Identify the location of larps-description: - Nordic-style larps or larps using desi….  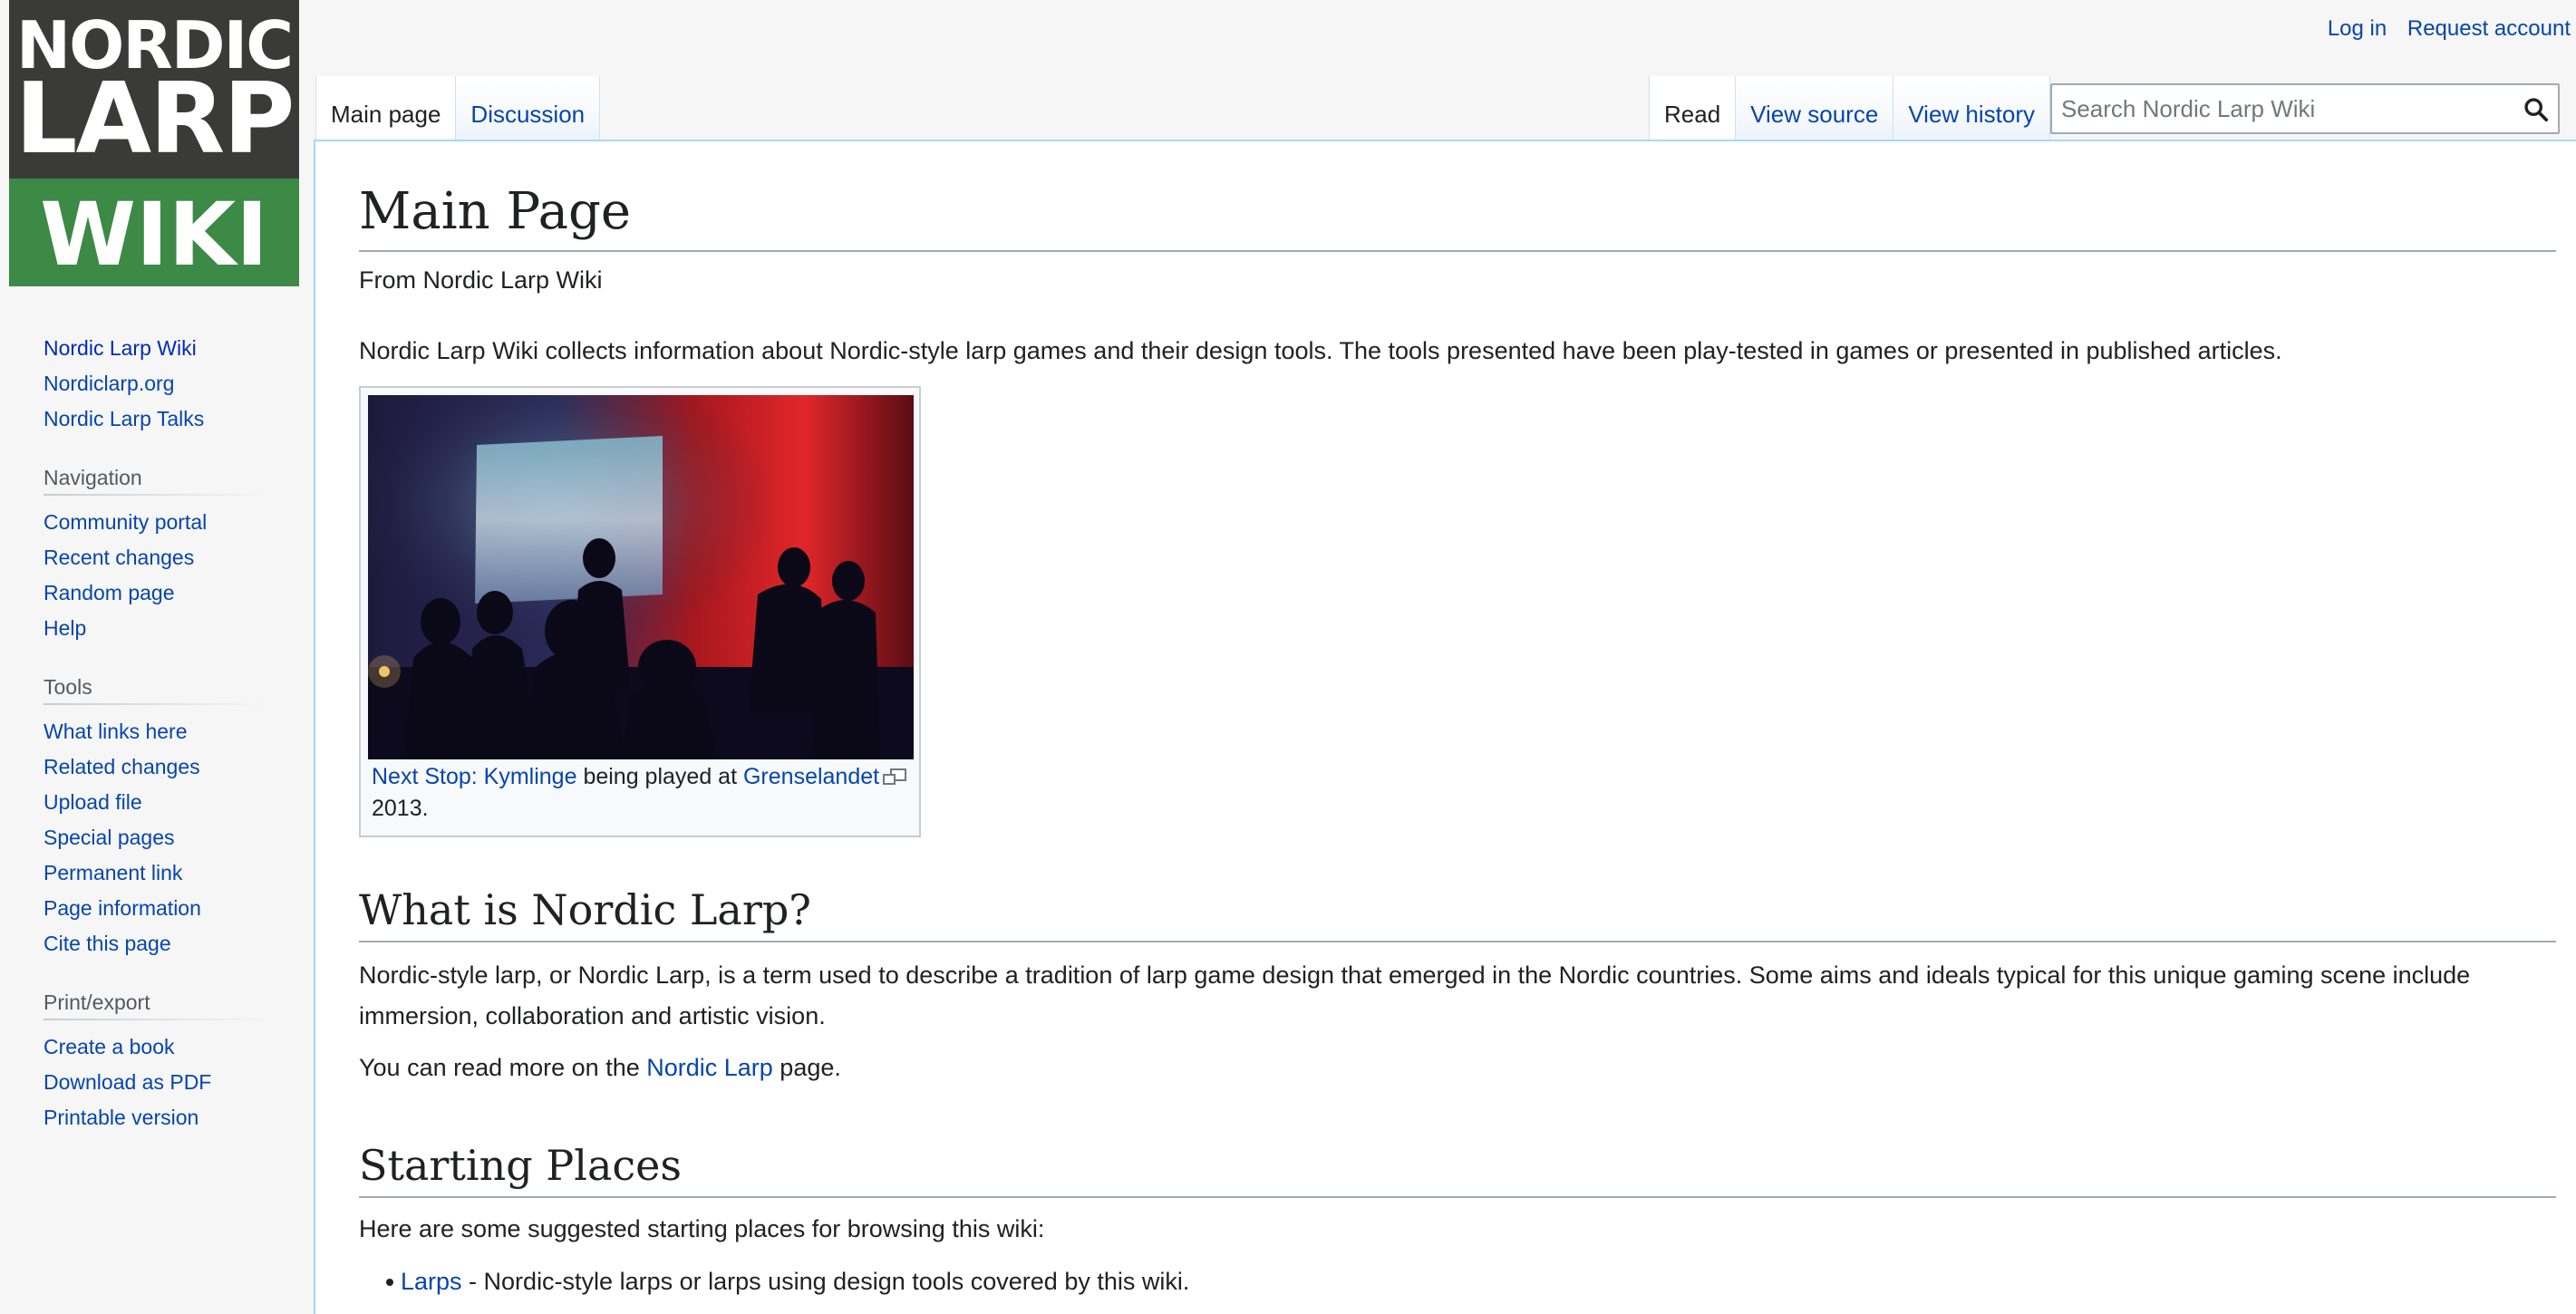
(825, 1281).